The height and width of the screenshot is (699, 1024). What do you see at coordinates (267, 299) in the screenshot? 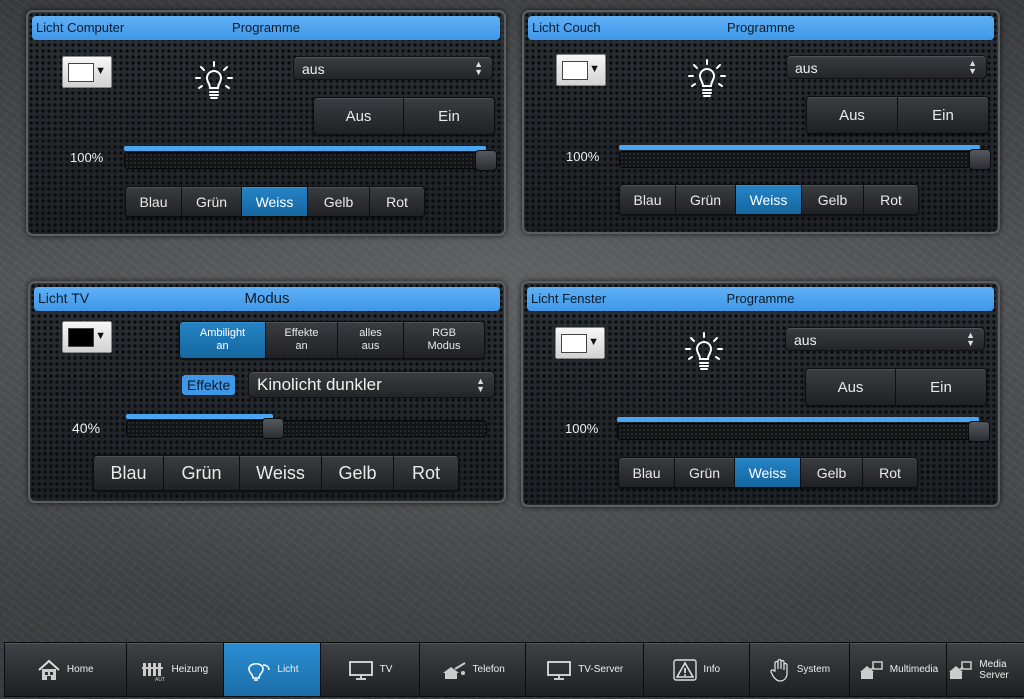
I see `panel-header: Licht TV Modus` at bounding box center [267, 299].